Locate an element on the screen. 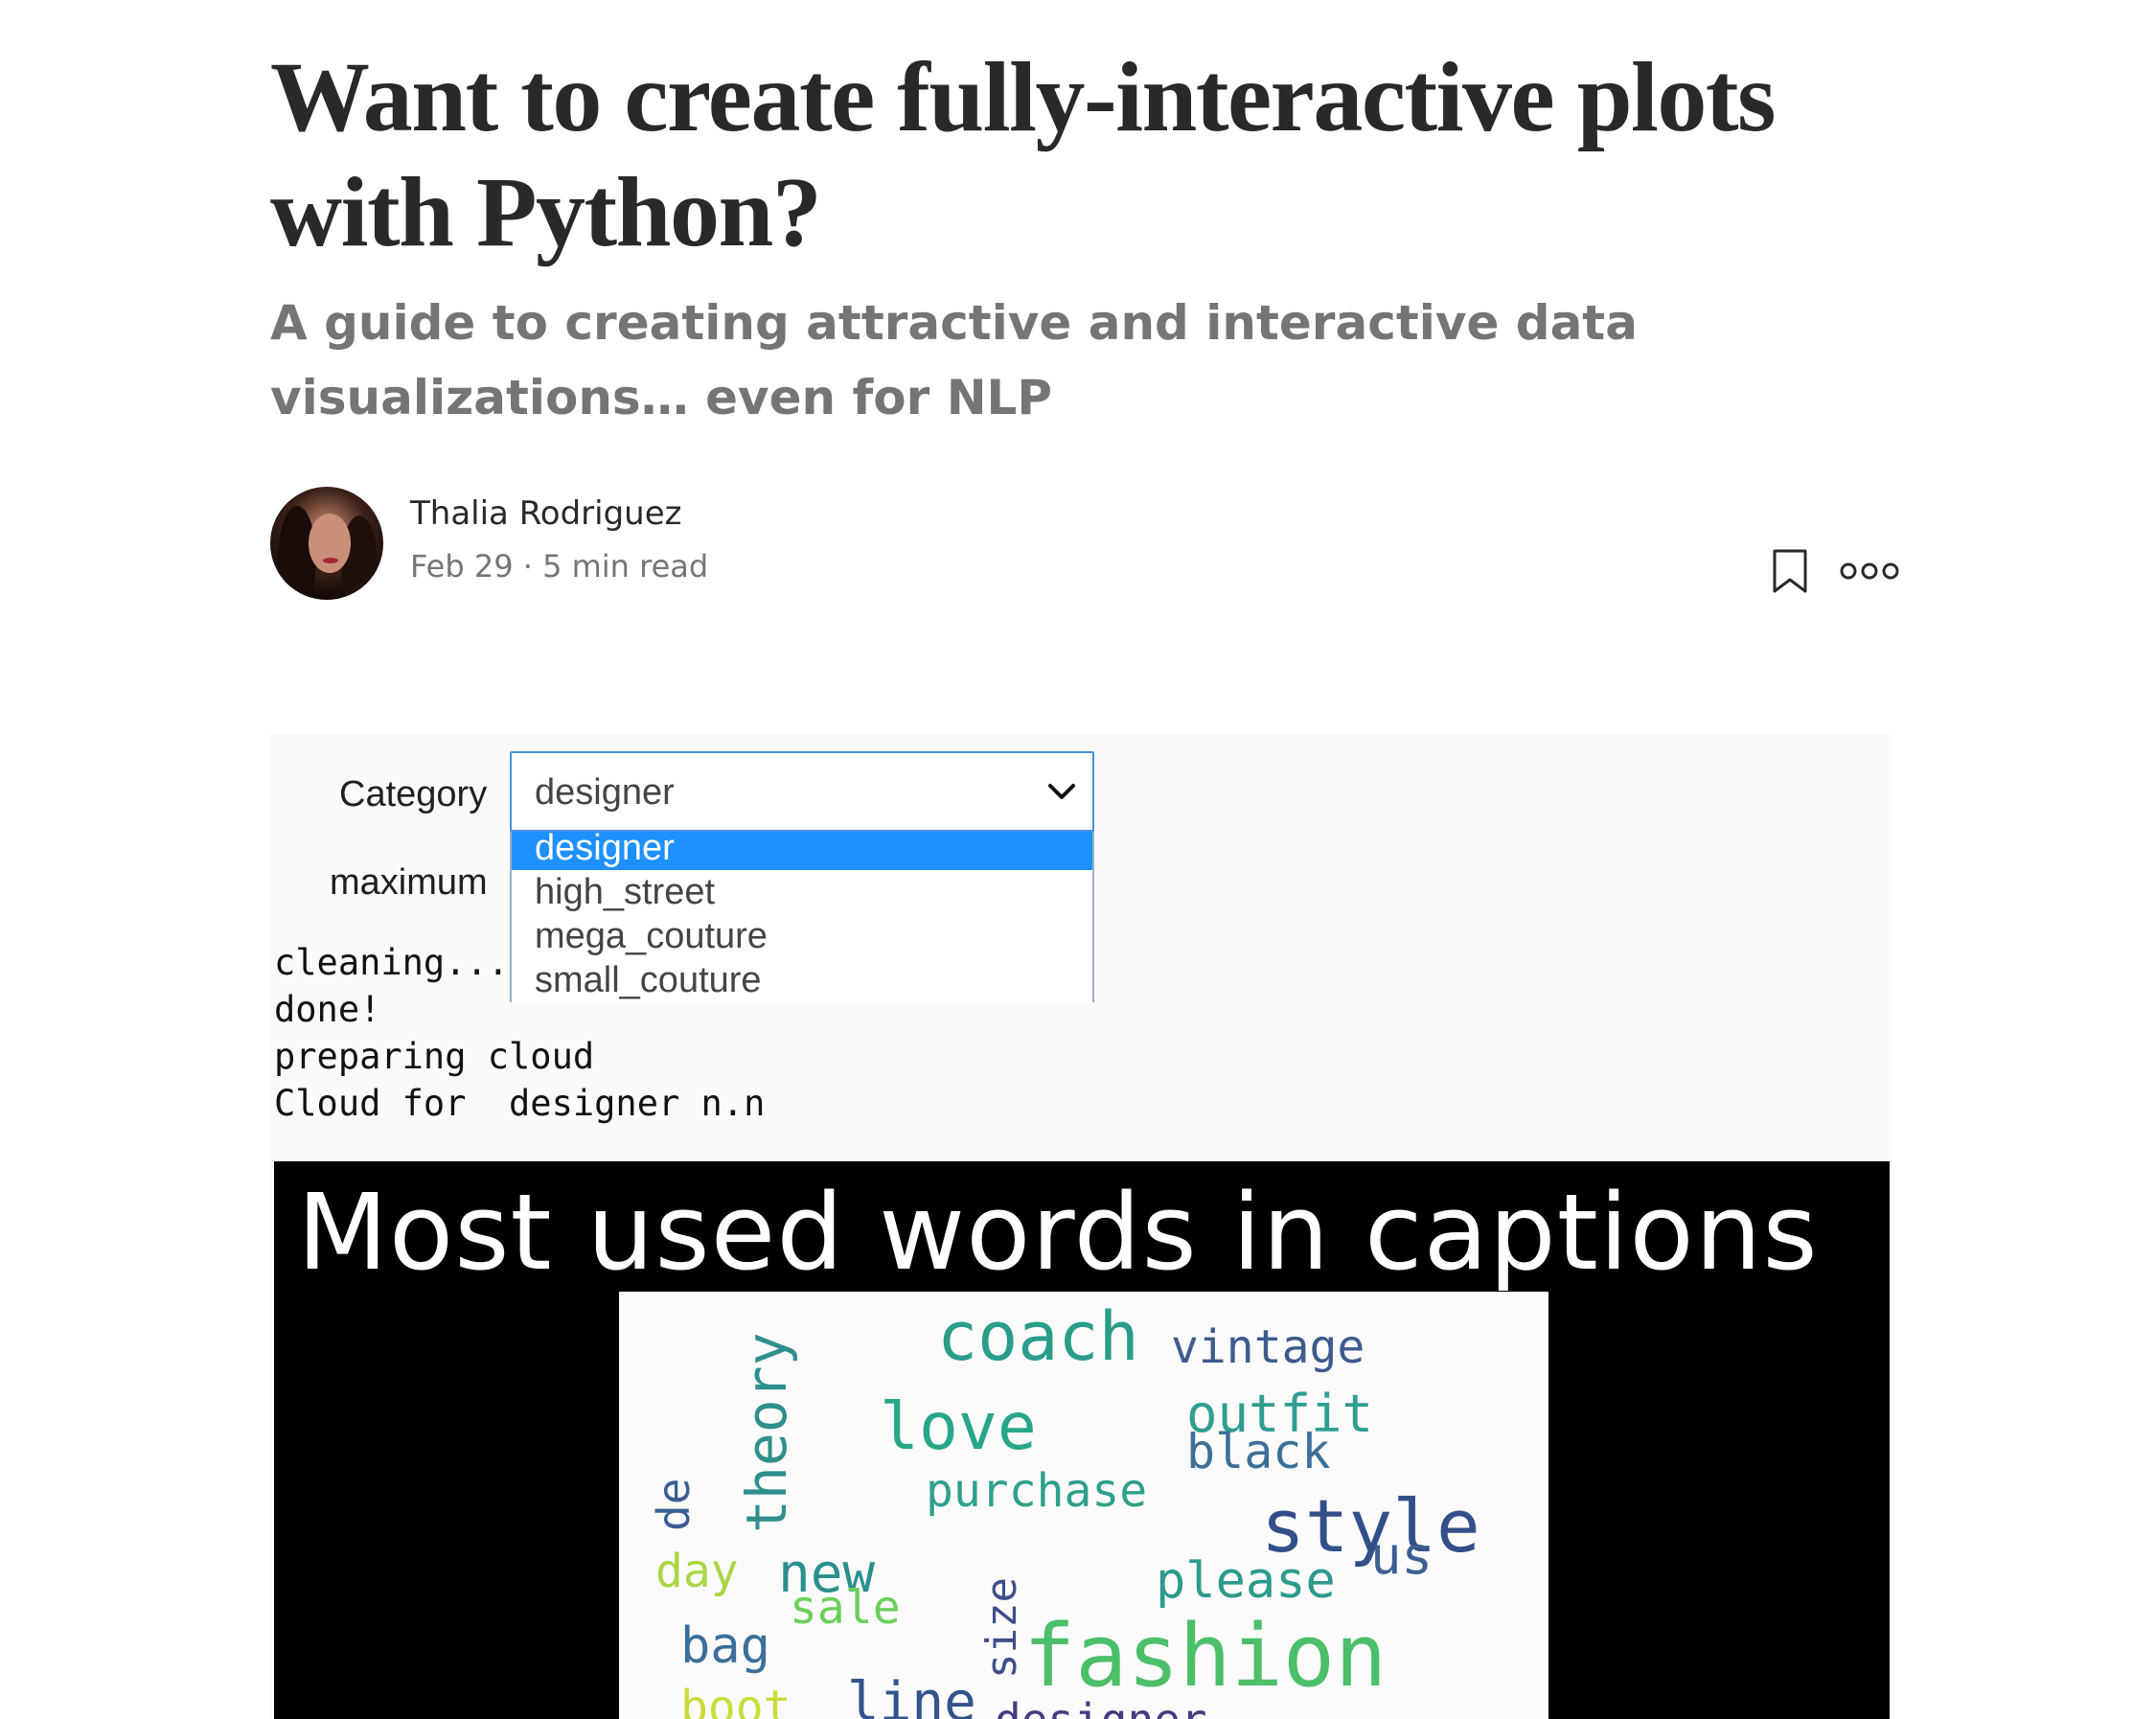 Image resolution: width=2156 pixels, height=1719 pixels. cloud-word: de is located at coordinates (674, 1504).